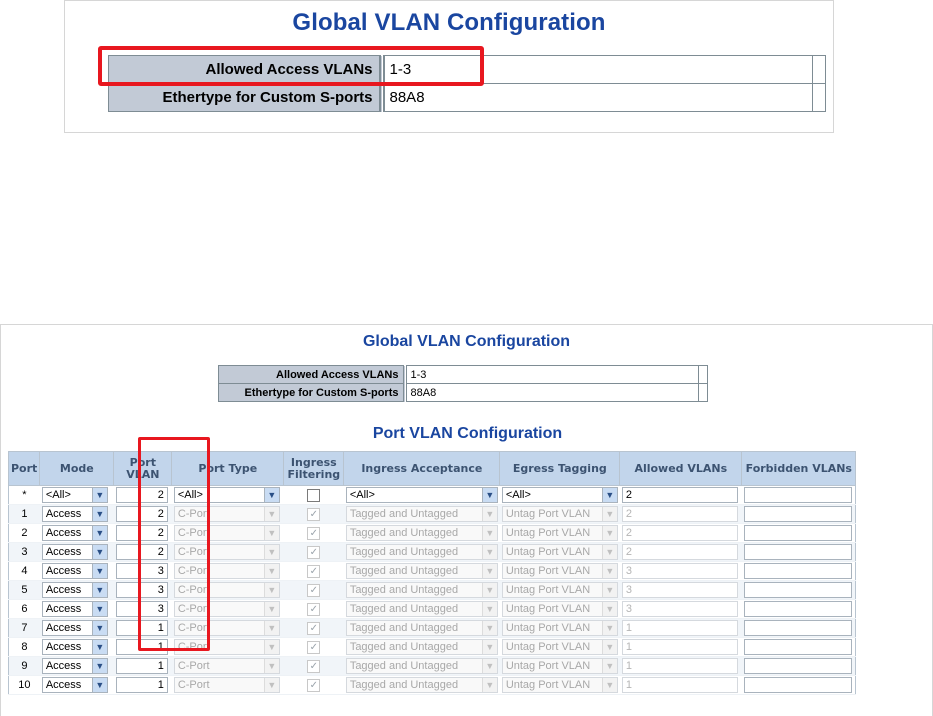  Describe the element at coordinates (421, 495) in the screenshot. I see `ingress-acceptance-select: <All> ▼` at that location.